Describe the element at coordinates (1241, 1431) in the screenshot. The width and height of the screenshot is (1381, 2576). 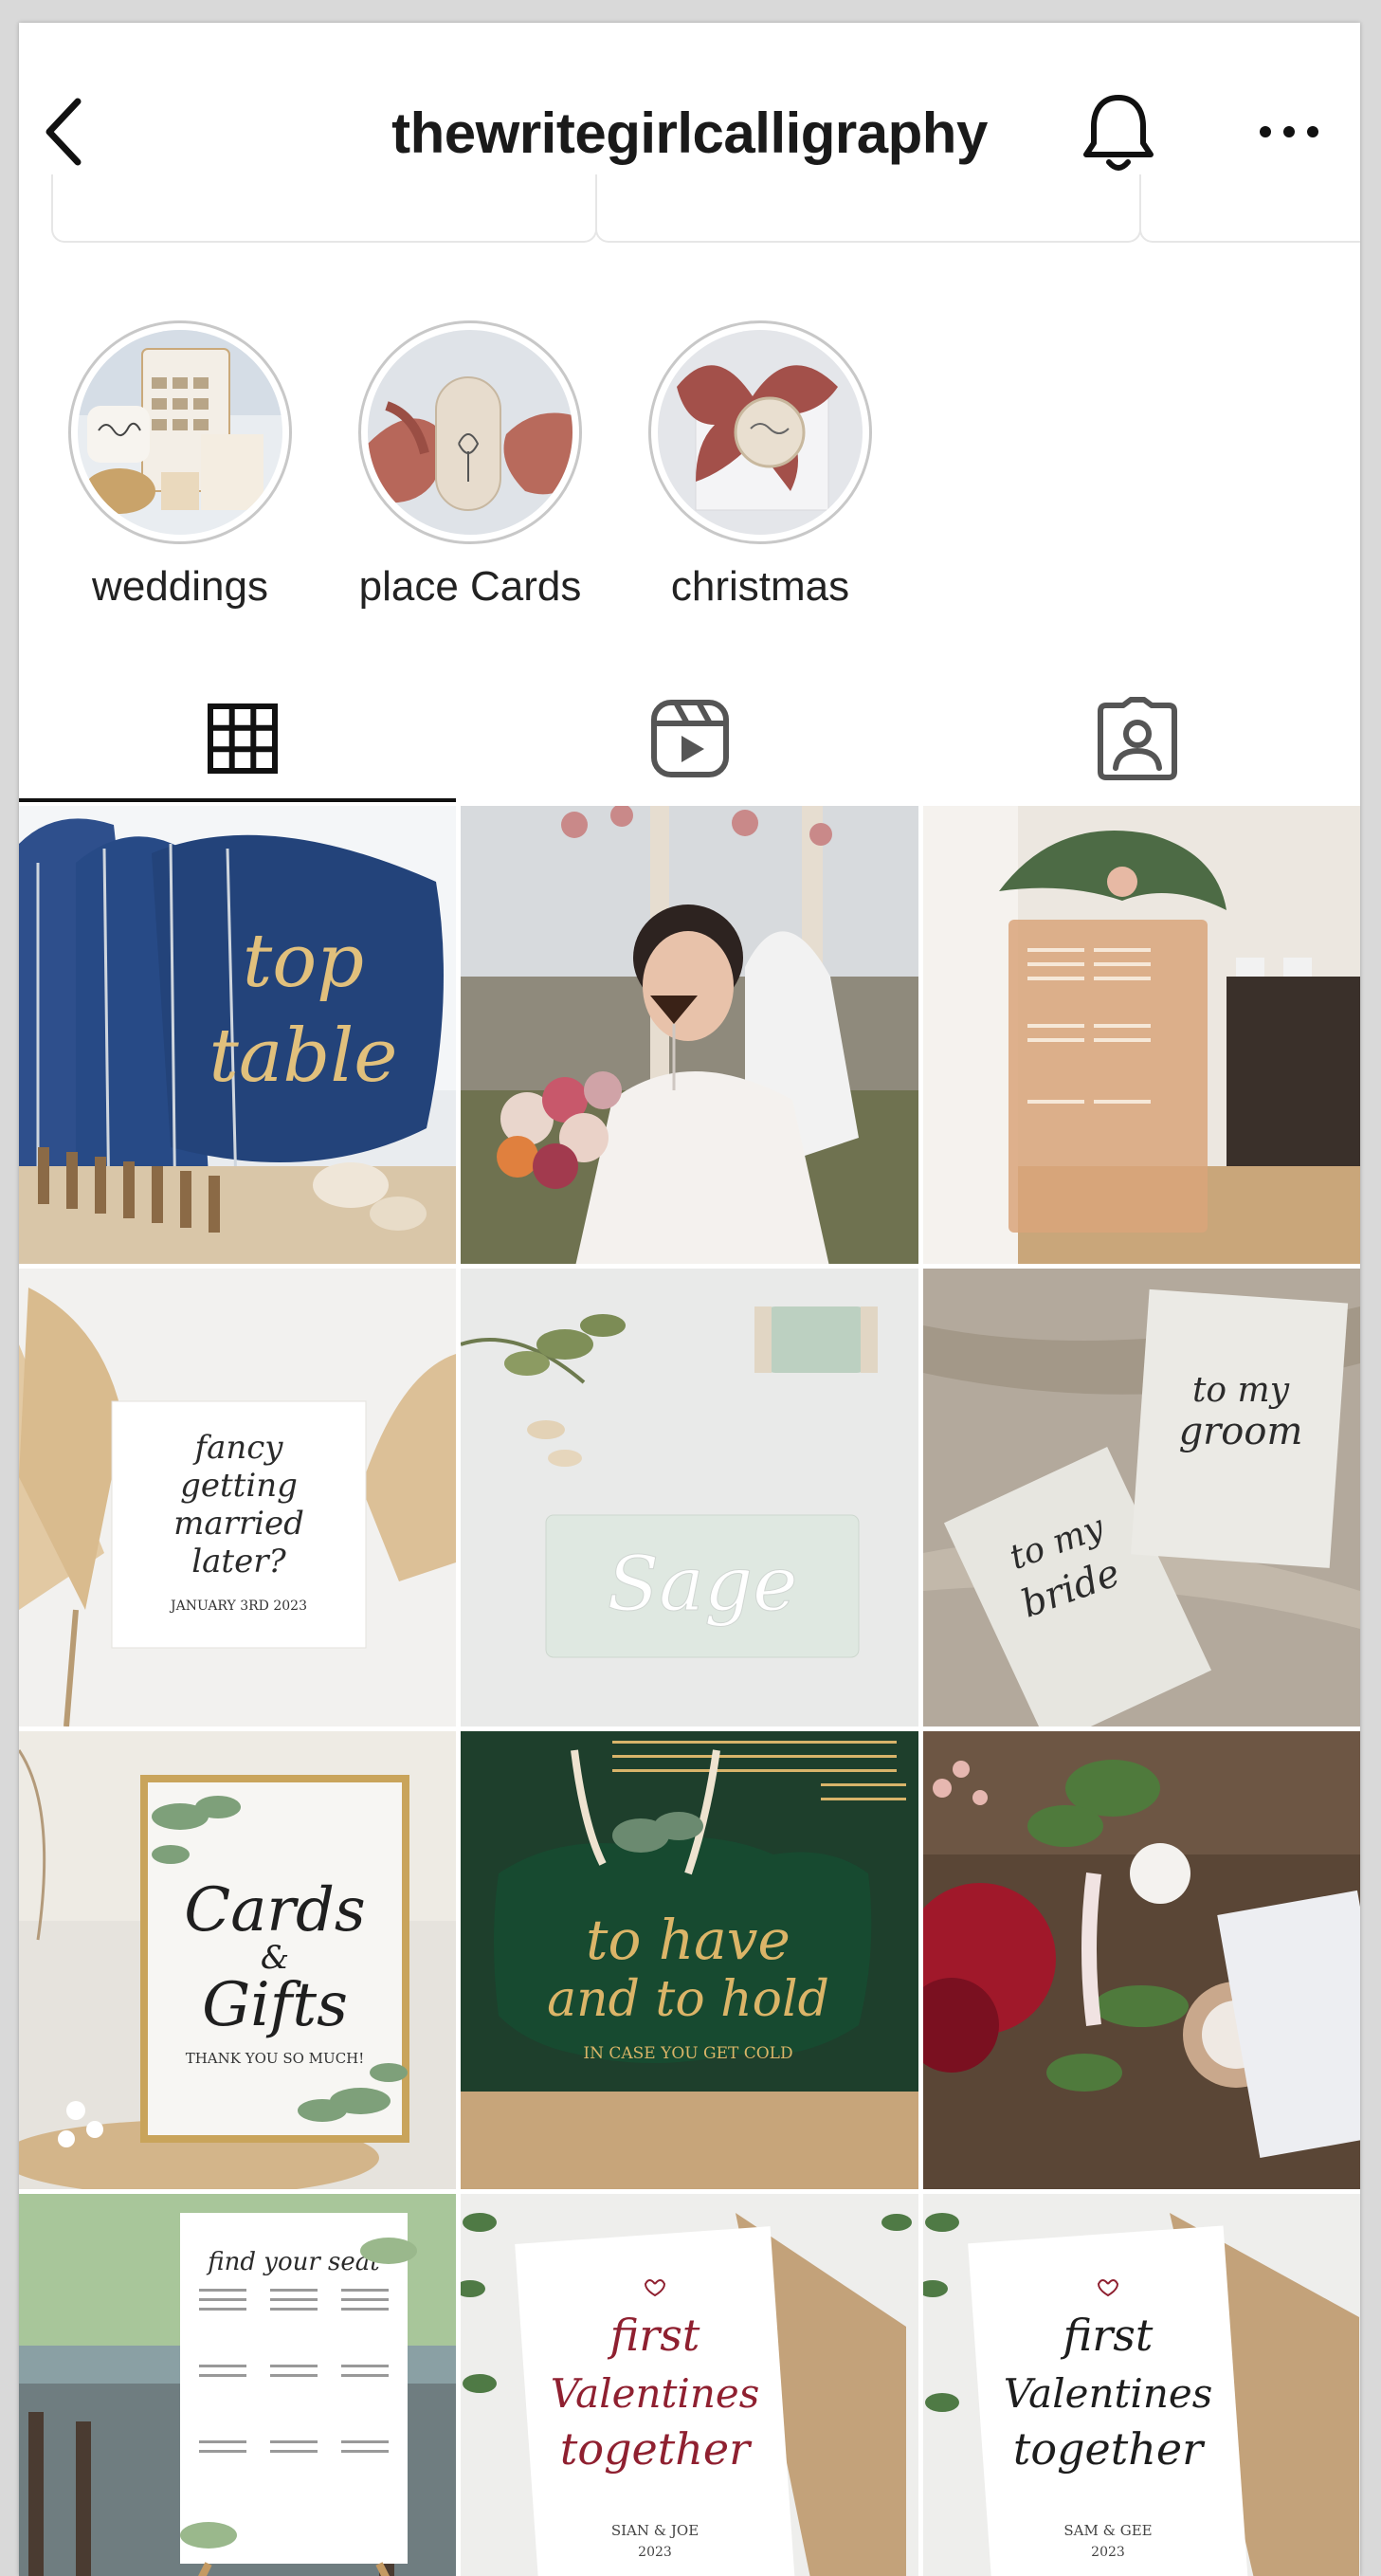
I see `post-text: groom` at that location.